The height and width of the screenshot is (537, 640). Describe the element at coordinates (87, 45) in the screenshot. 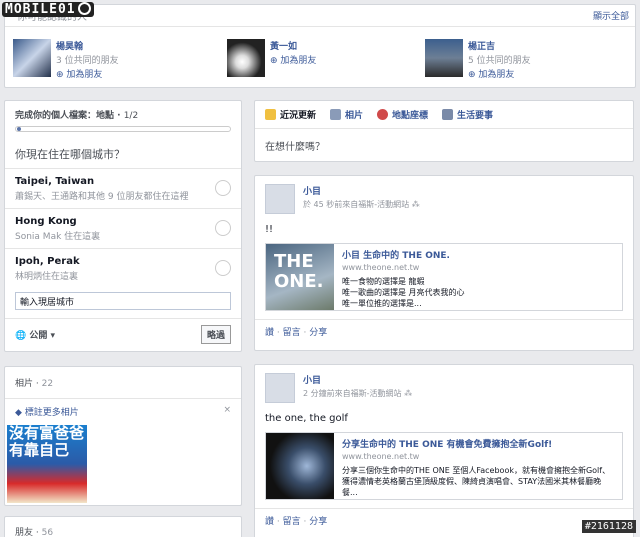

I see `person-name: 楊昊翰` at that location.